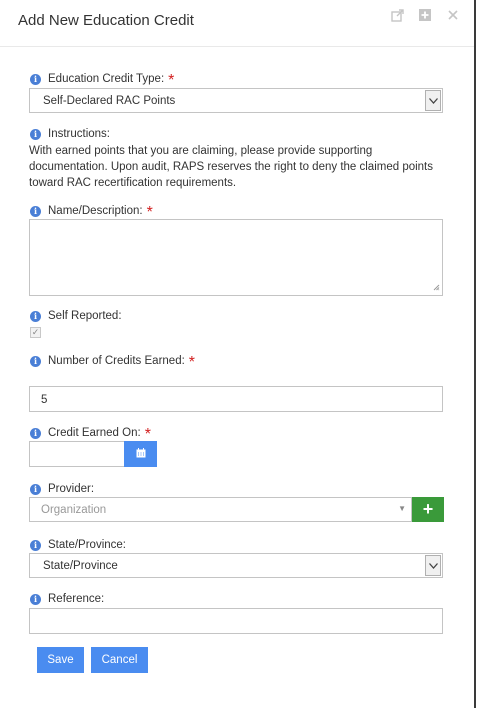 The width and height of the screenshot is (478, 708). What do you see at coordinates (106, 20) in the screenshot?
I see `dialog-title: Add New Education Credit` at bounding box center [106, 20].